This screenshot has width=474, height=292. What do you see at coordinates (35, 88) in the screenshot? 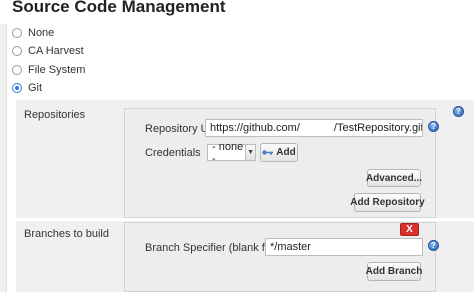
I see `scm-option-label: Git` at bounding box center [35, 88].